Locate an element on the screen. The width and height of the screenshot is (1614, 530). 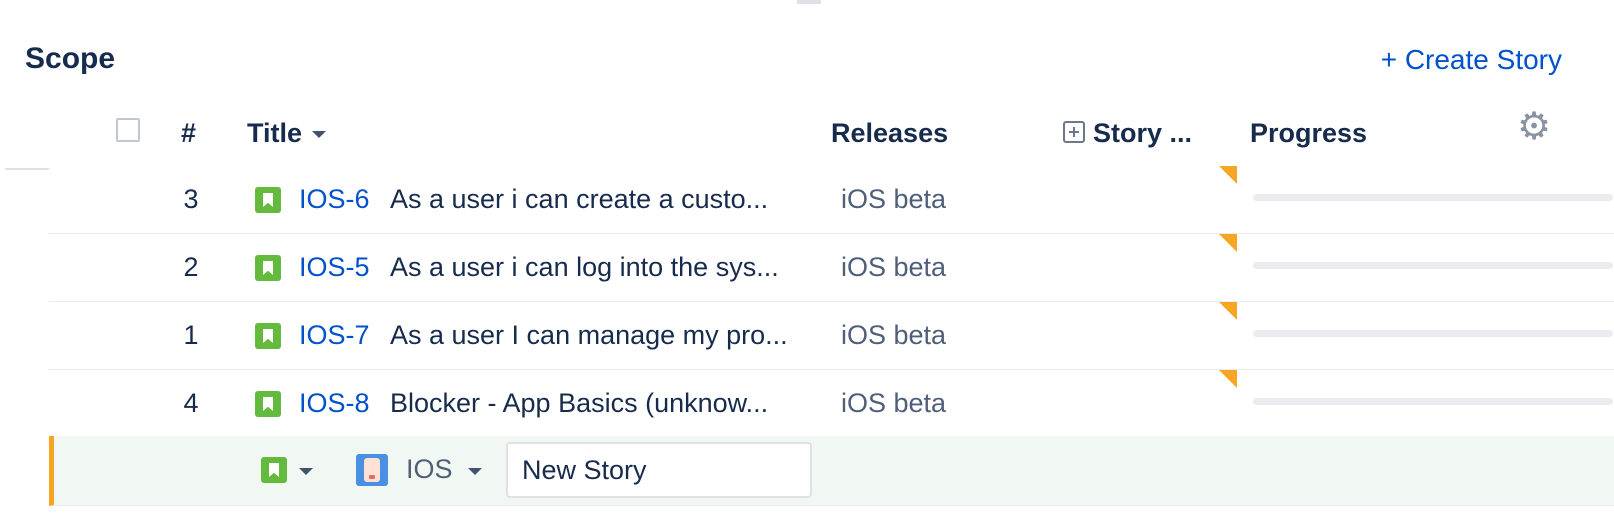
row-rank: 2 is located at coordinates (191, 267).